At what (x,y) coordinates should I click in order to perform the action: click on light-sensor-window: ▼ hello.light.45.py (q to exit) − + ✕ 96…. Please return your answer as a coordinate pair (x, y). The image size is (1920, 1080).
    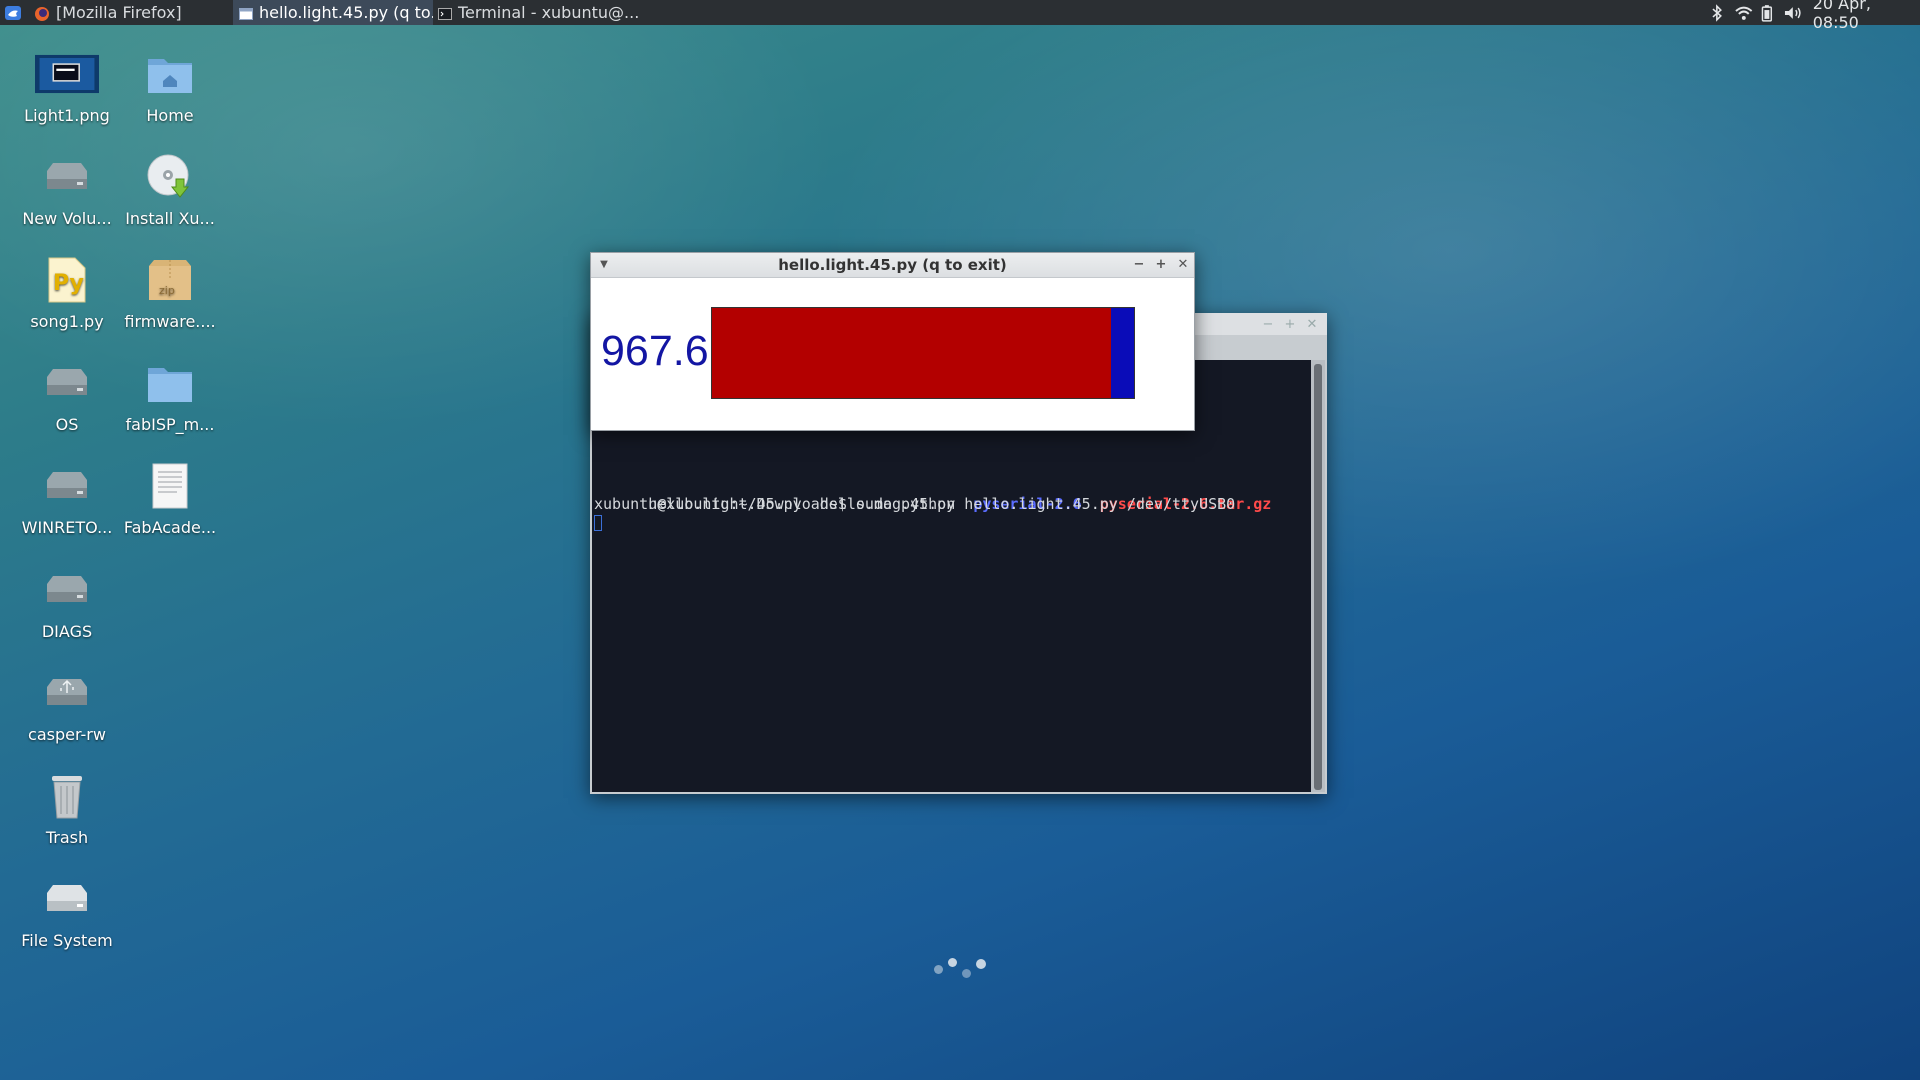
    Looking at the image, I should click on (892, 341).